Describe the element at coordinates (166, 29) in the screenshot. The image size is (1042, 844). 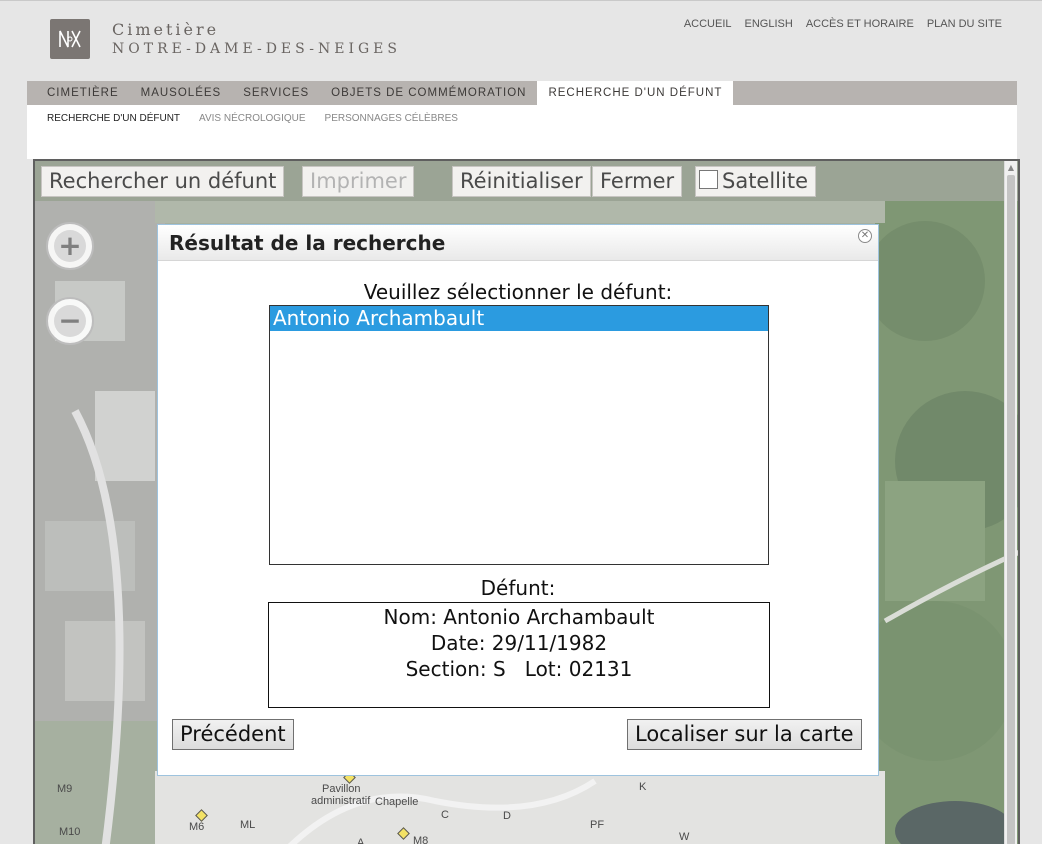
I see `site-title-line1: Cimetière` at that location.